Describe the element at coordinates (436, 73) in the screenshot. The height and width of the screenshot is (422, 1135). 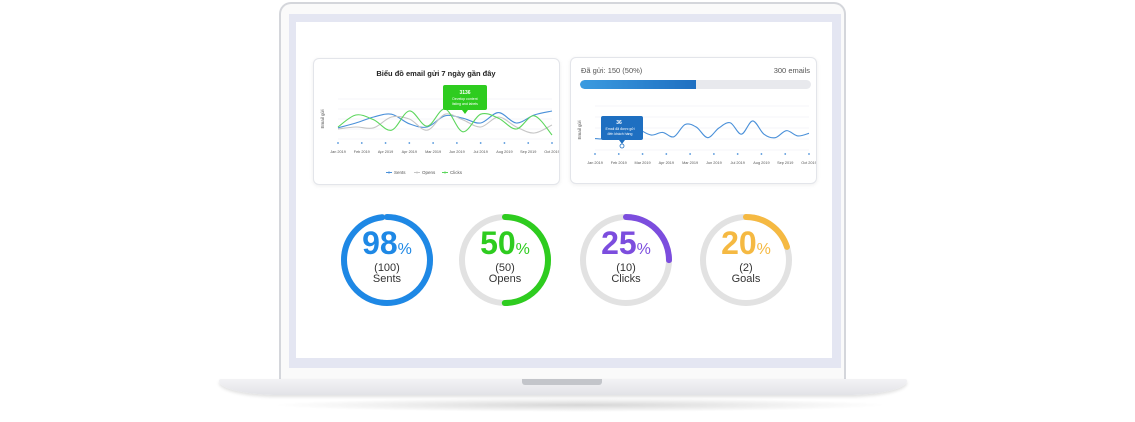
I see `chart-title: Biểu đồ email gửi 7 ngày gần đây` at that location.